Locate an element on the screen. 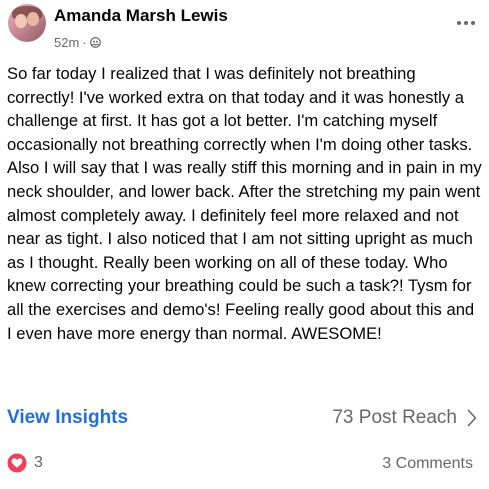 Image resolution: width=489 pixels, height=489 pixels. friends-icon is located at coordinates (95, 42).